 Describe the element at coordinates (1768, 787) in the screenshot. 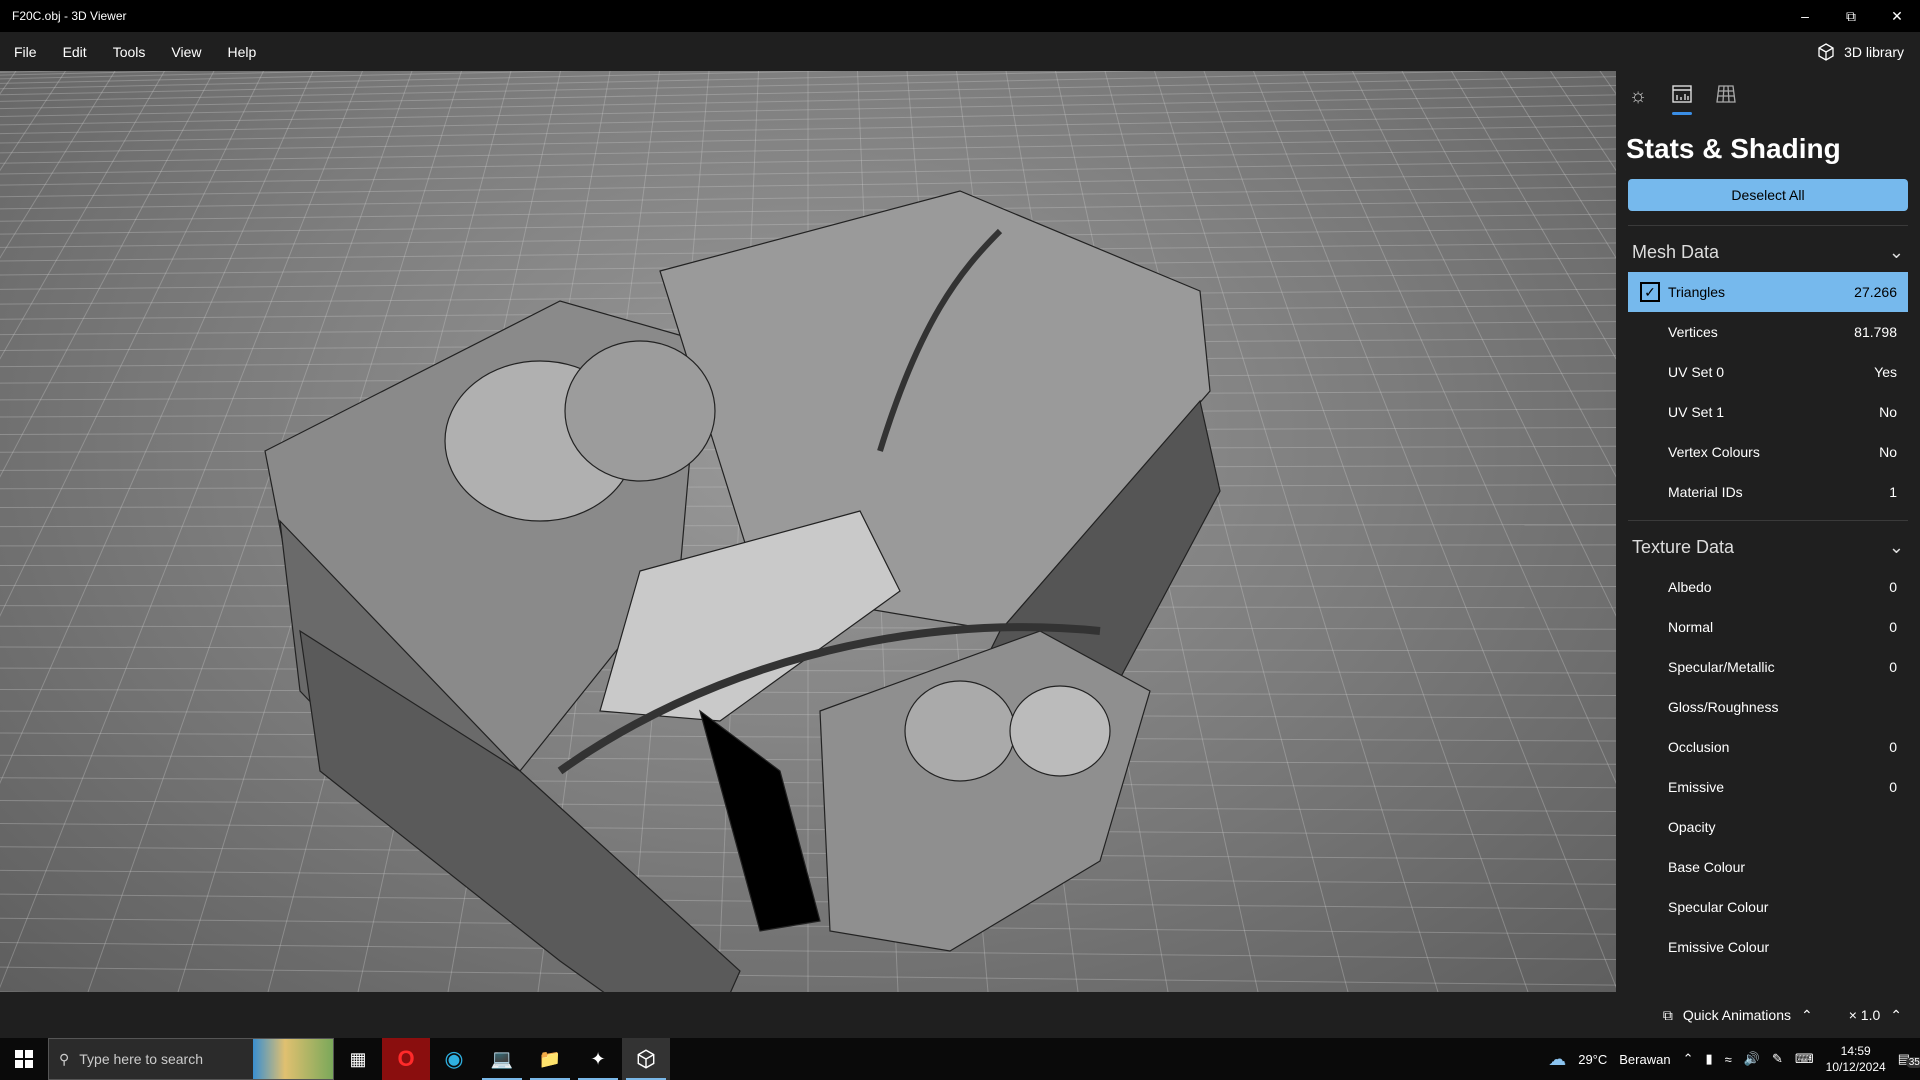

I see `stat-row: Emissive 0` at that location.